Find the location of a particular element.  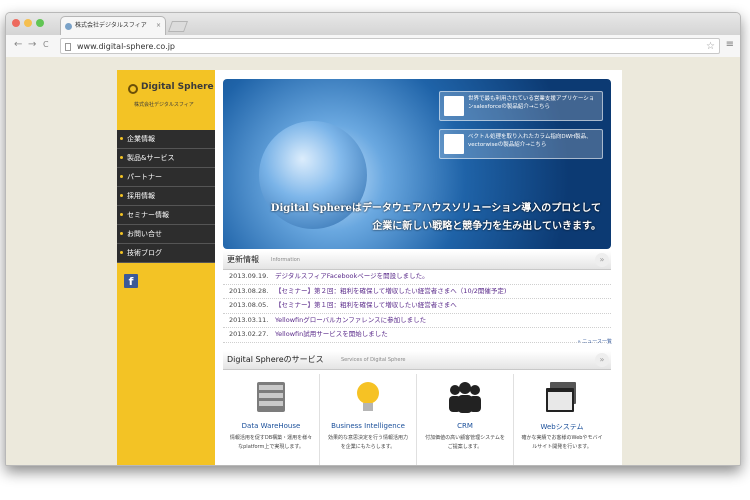

tab-close-icon: × is located at coordinates (158, 26).